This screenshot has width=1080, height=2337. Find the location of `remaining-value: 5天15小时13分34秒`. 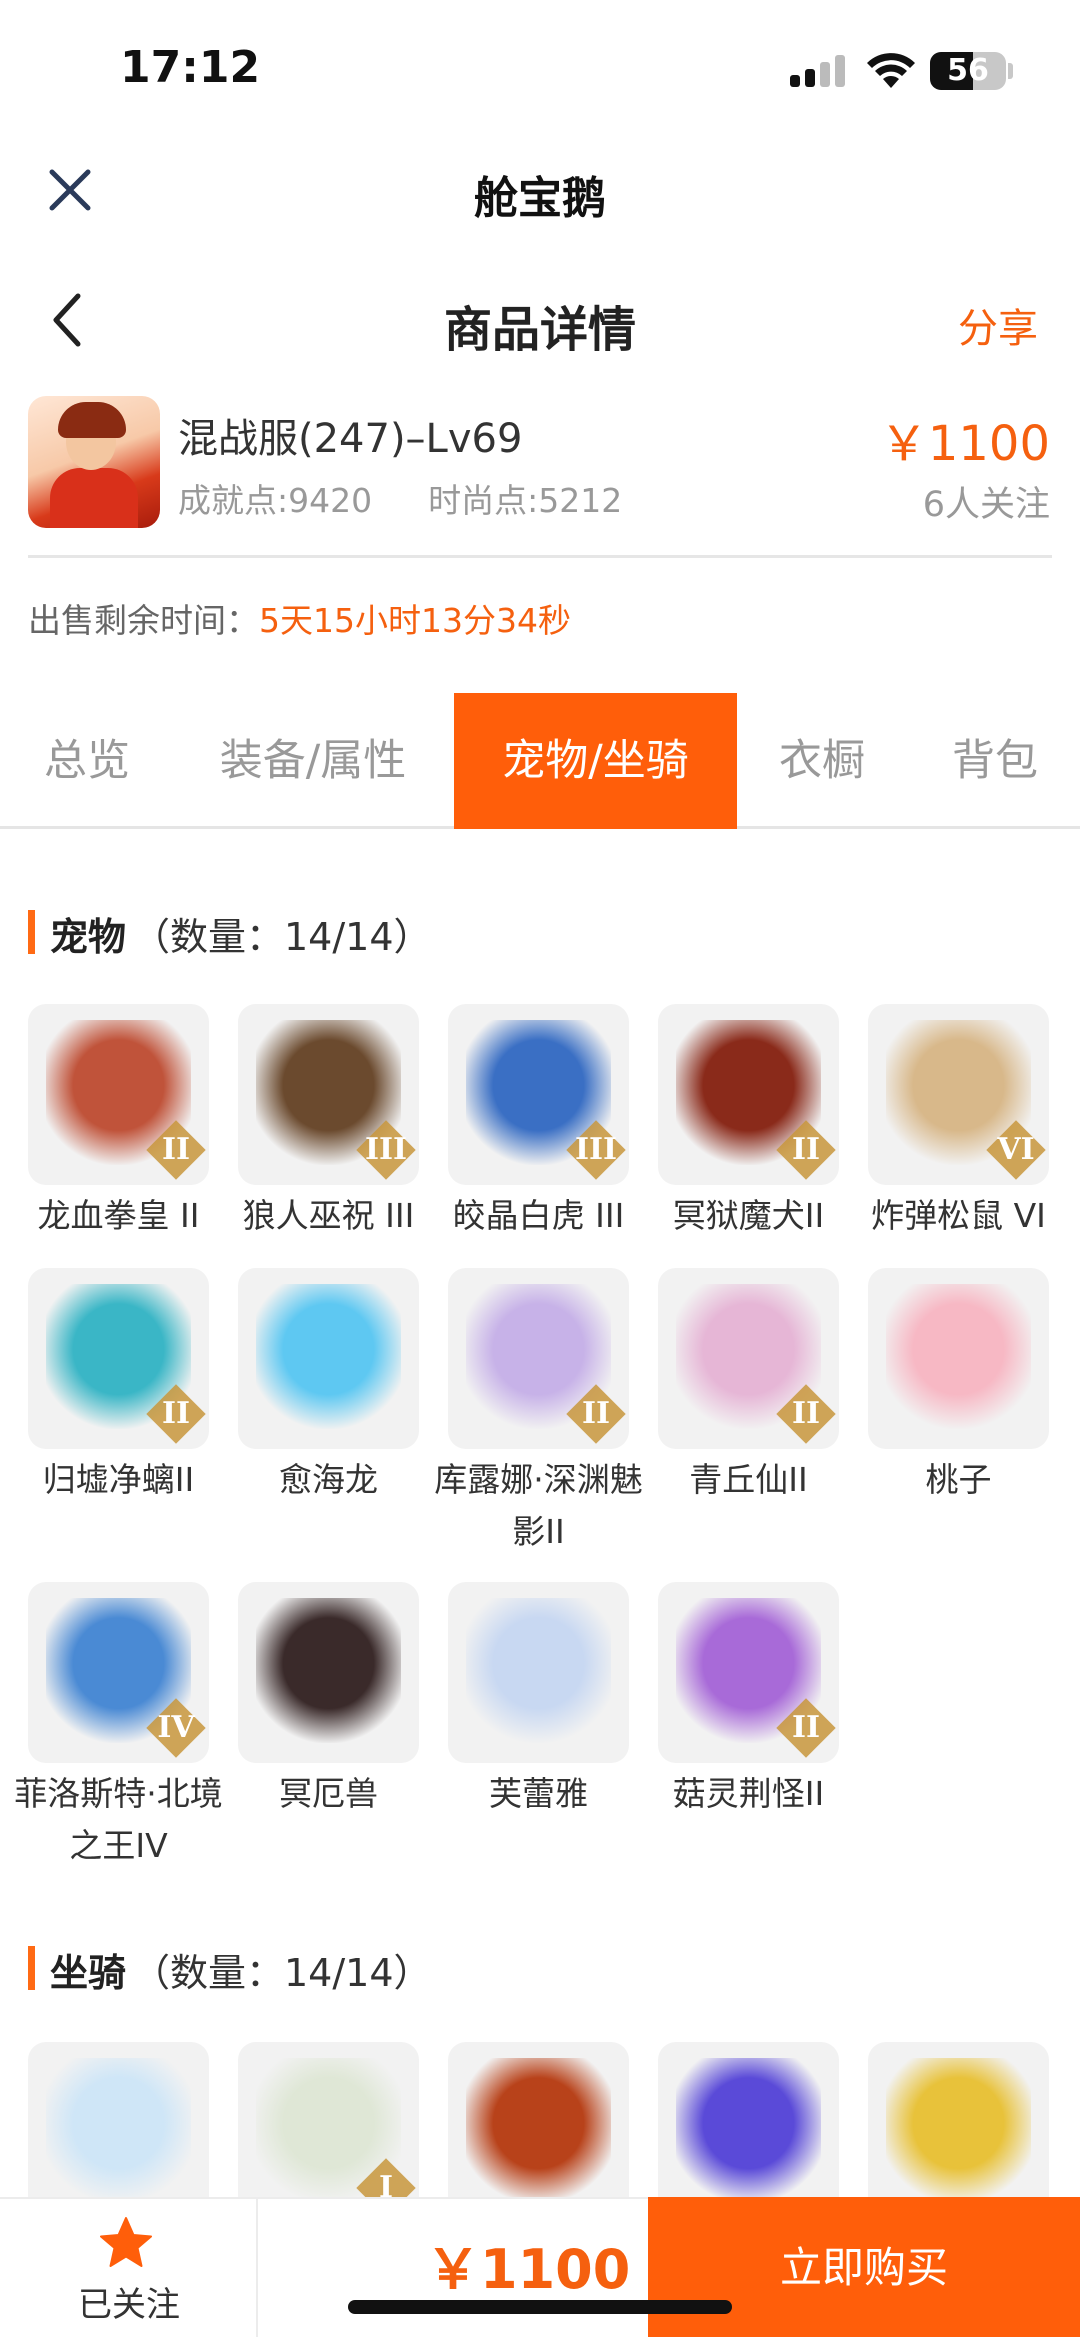

remaining-value: 5天15小时13分34秒 is located at coordinates (415, 620).